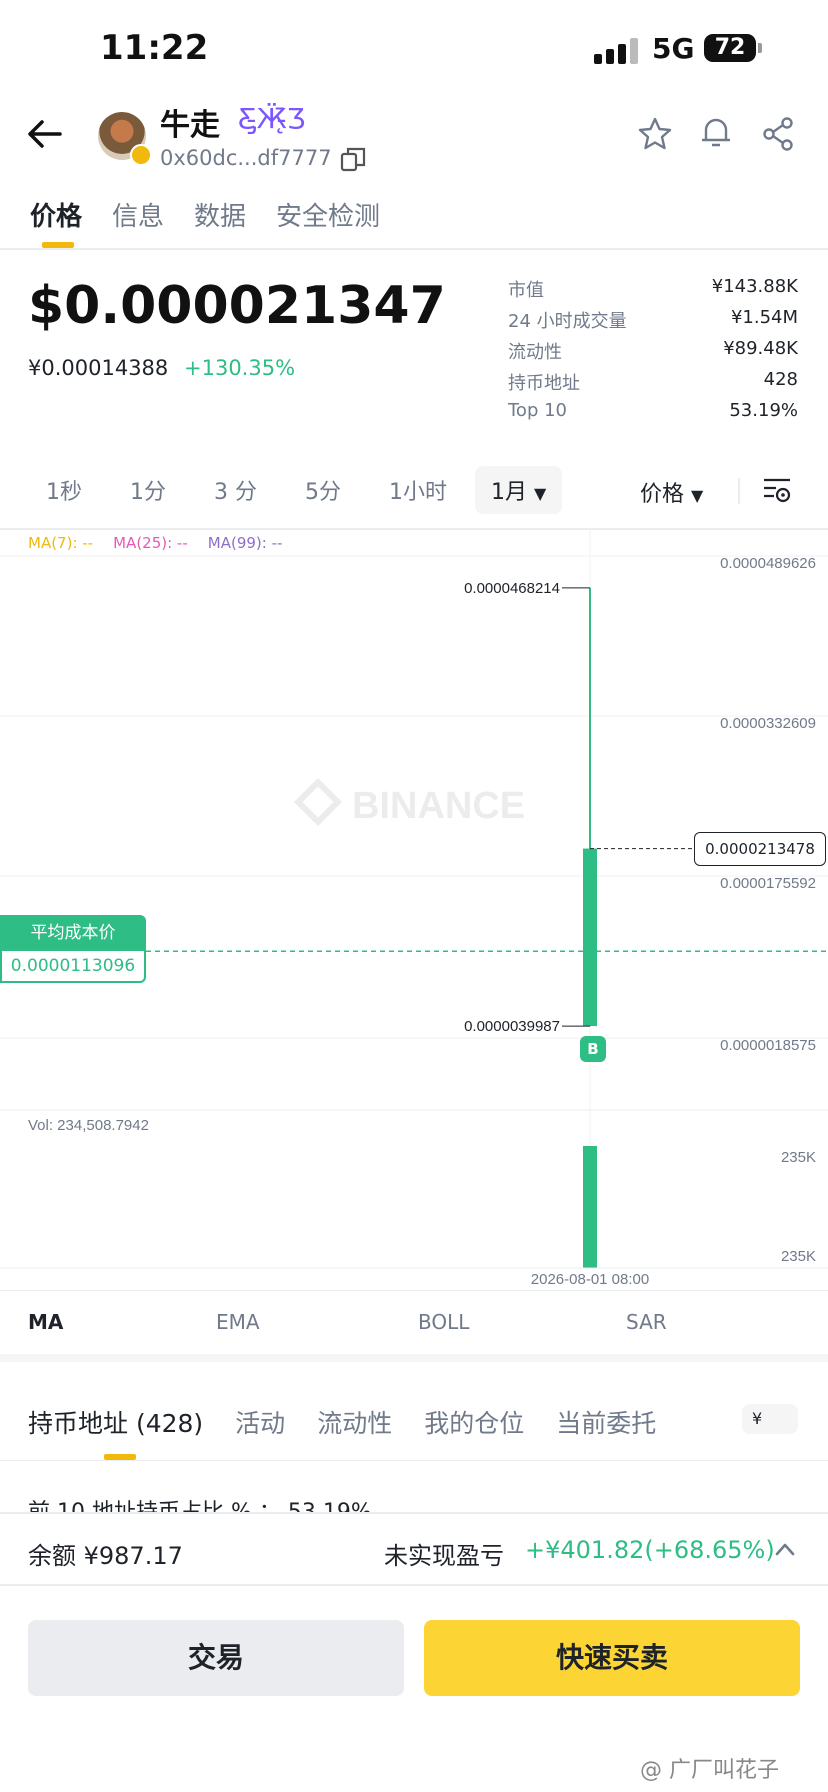 The width and height of the screenshot is (828, 1792). Describe the element at coordinates (764, 317) in the screenshot. I see `stat-value: ¥1.54M` at that location.